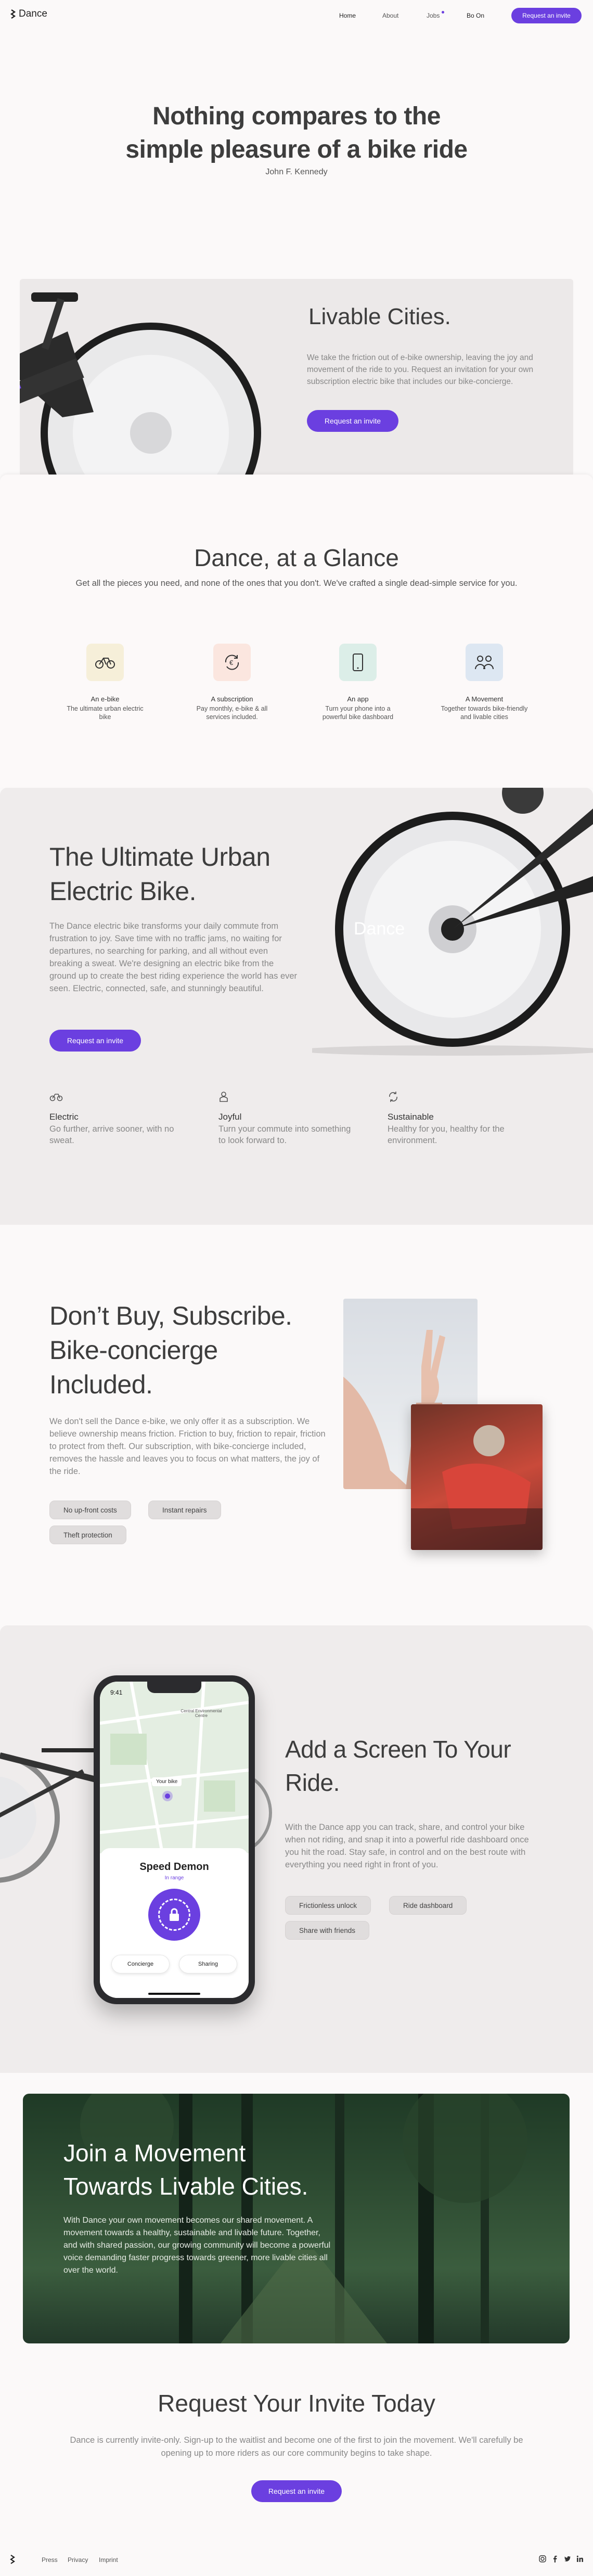 The height and width of the screenshot is (2576, 593). Describe the element at coordinates (140, 384) in the screenshot. I see `bike-wheel-image` at that location.